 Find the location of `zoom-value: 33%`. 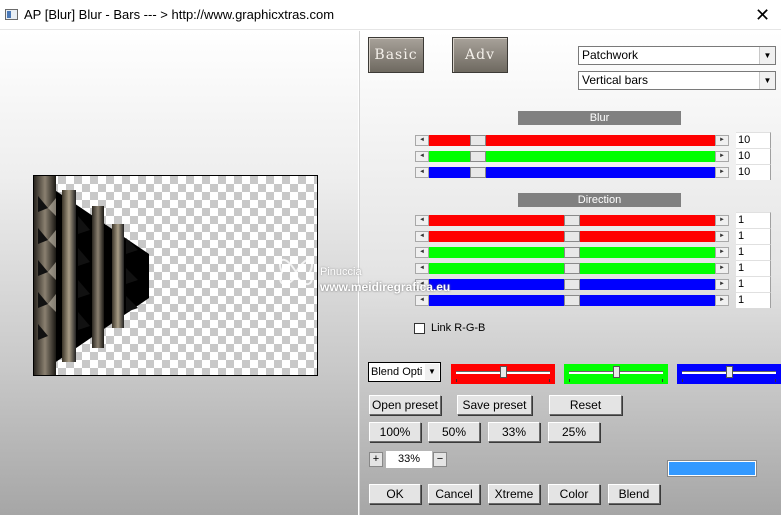

zoom-value: 33% is located at coordinates (409, 459).